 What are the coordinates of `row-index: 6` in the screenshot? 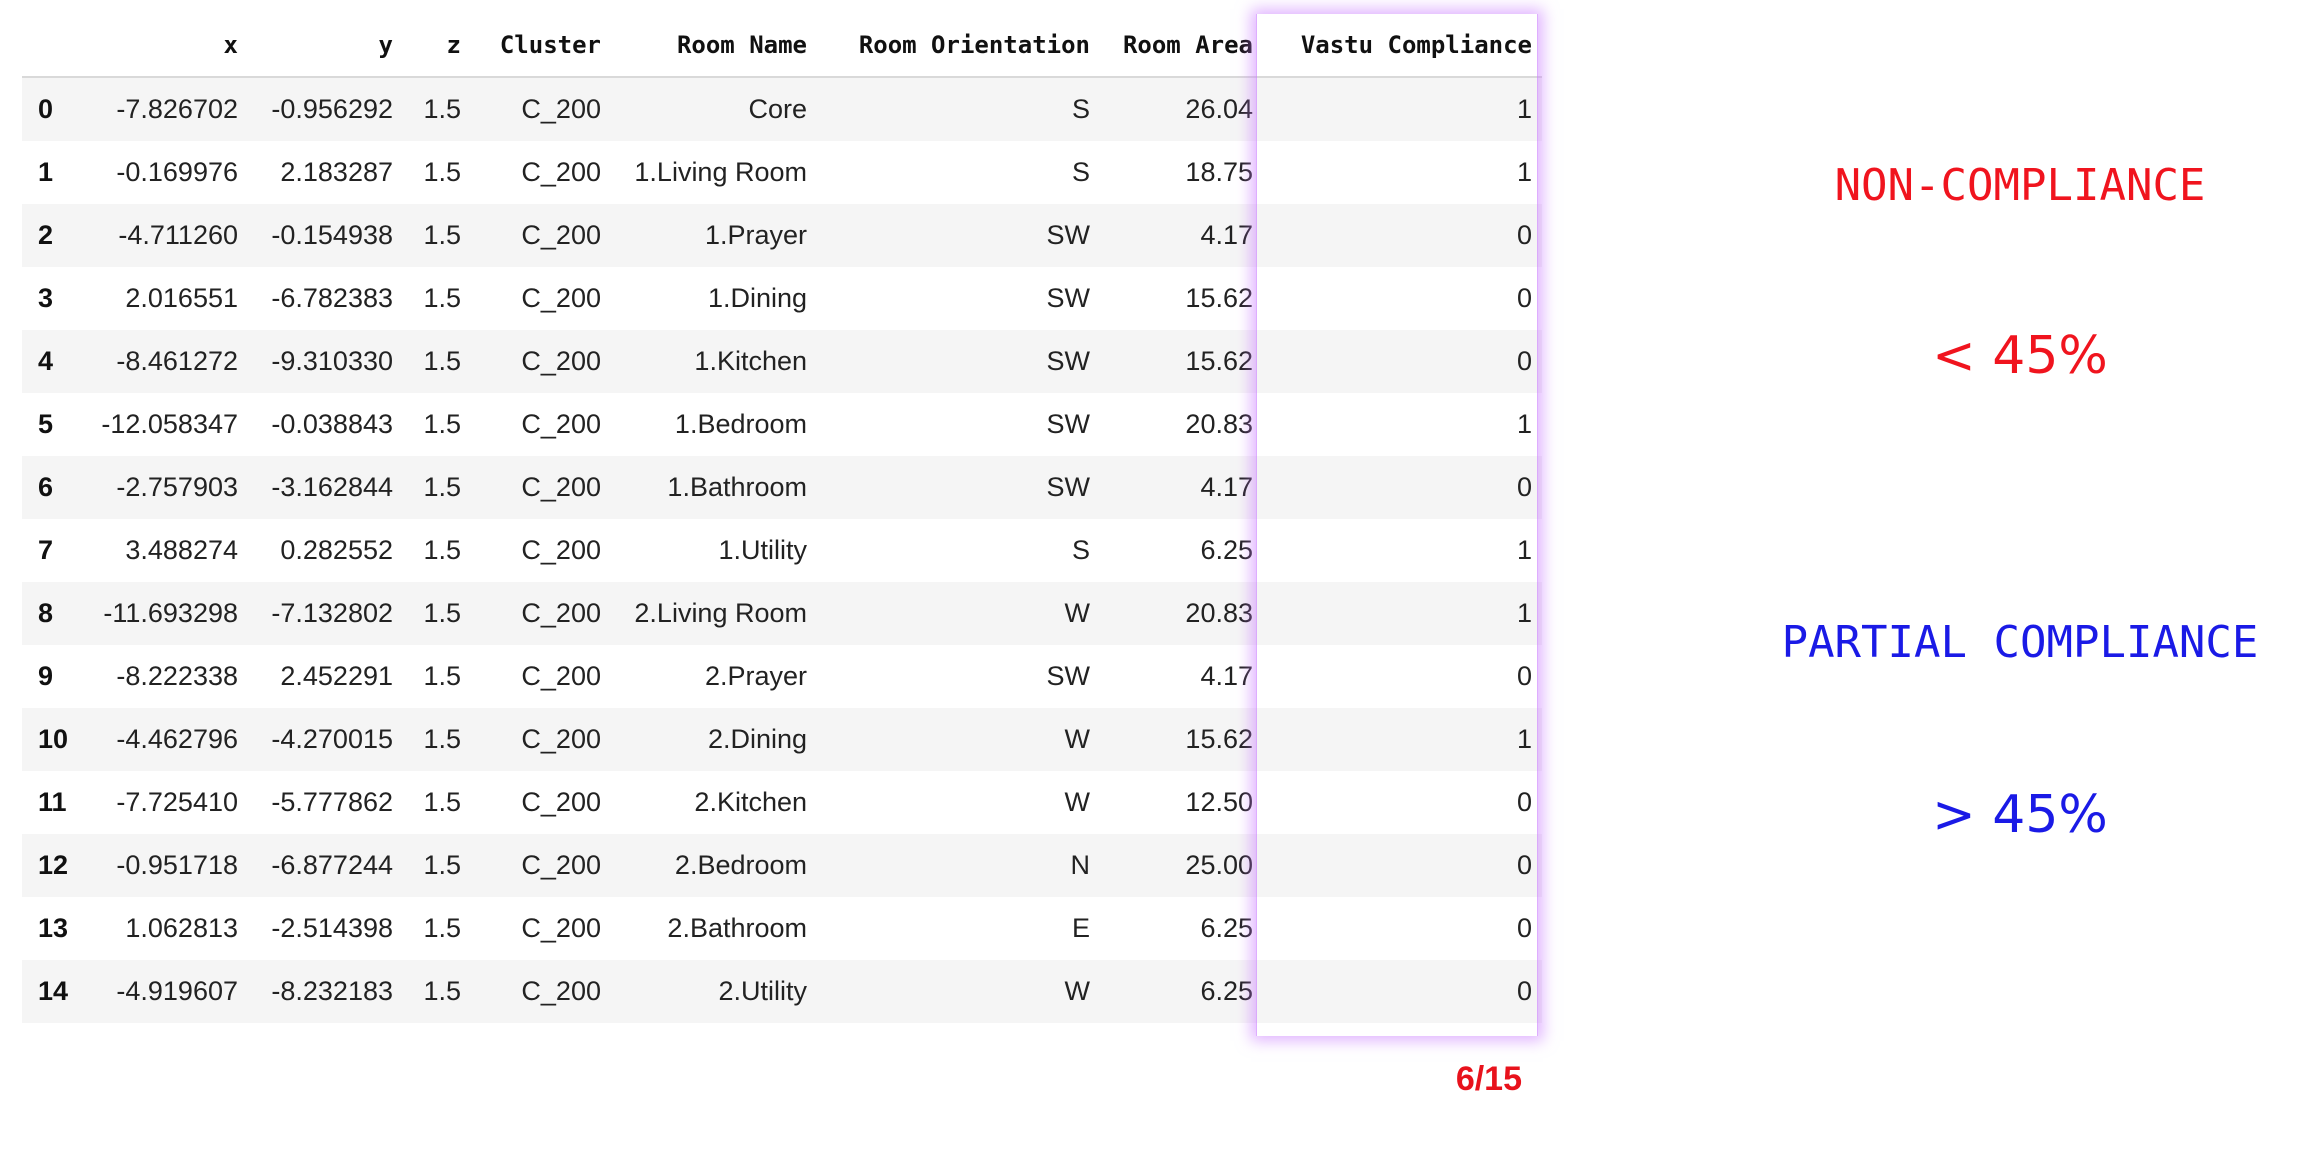 It's located at (56, 487).